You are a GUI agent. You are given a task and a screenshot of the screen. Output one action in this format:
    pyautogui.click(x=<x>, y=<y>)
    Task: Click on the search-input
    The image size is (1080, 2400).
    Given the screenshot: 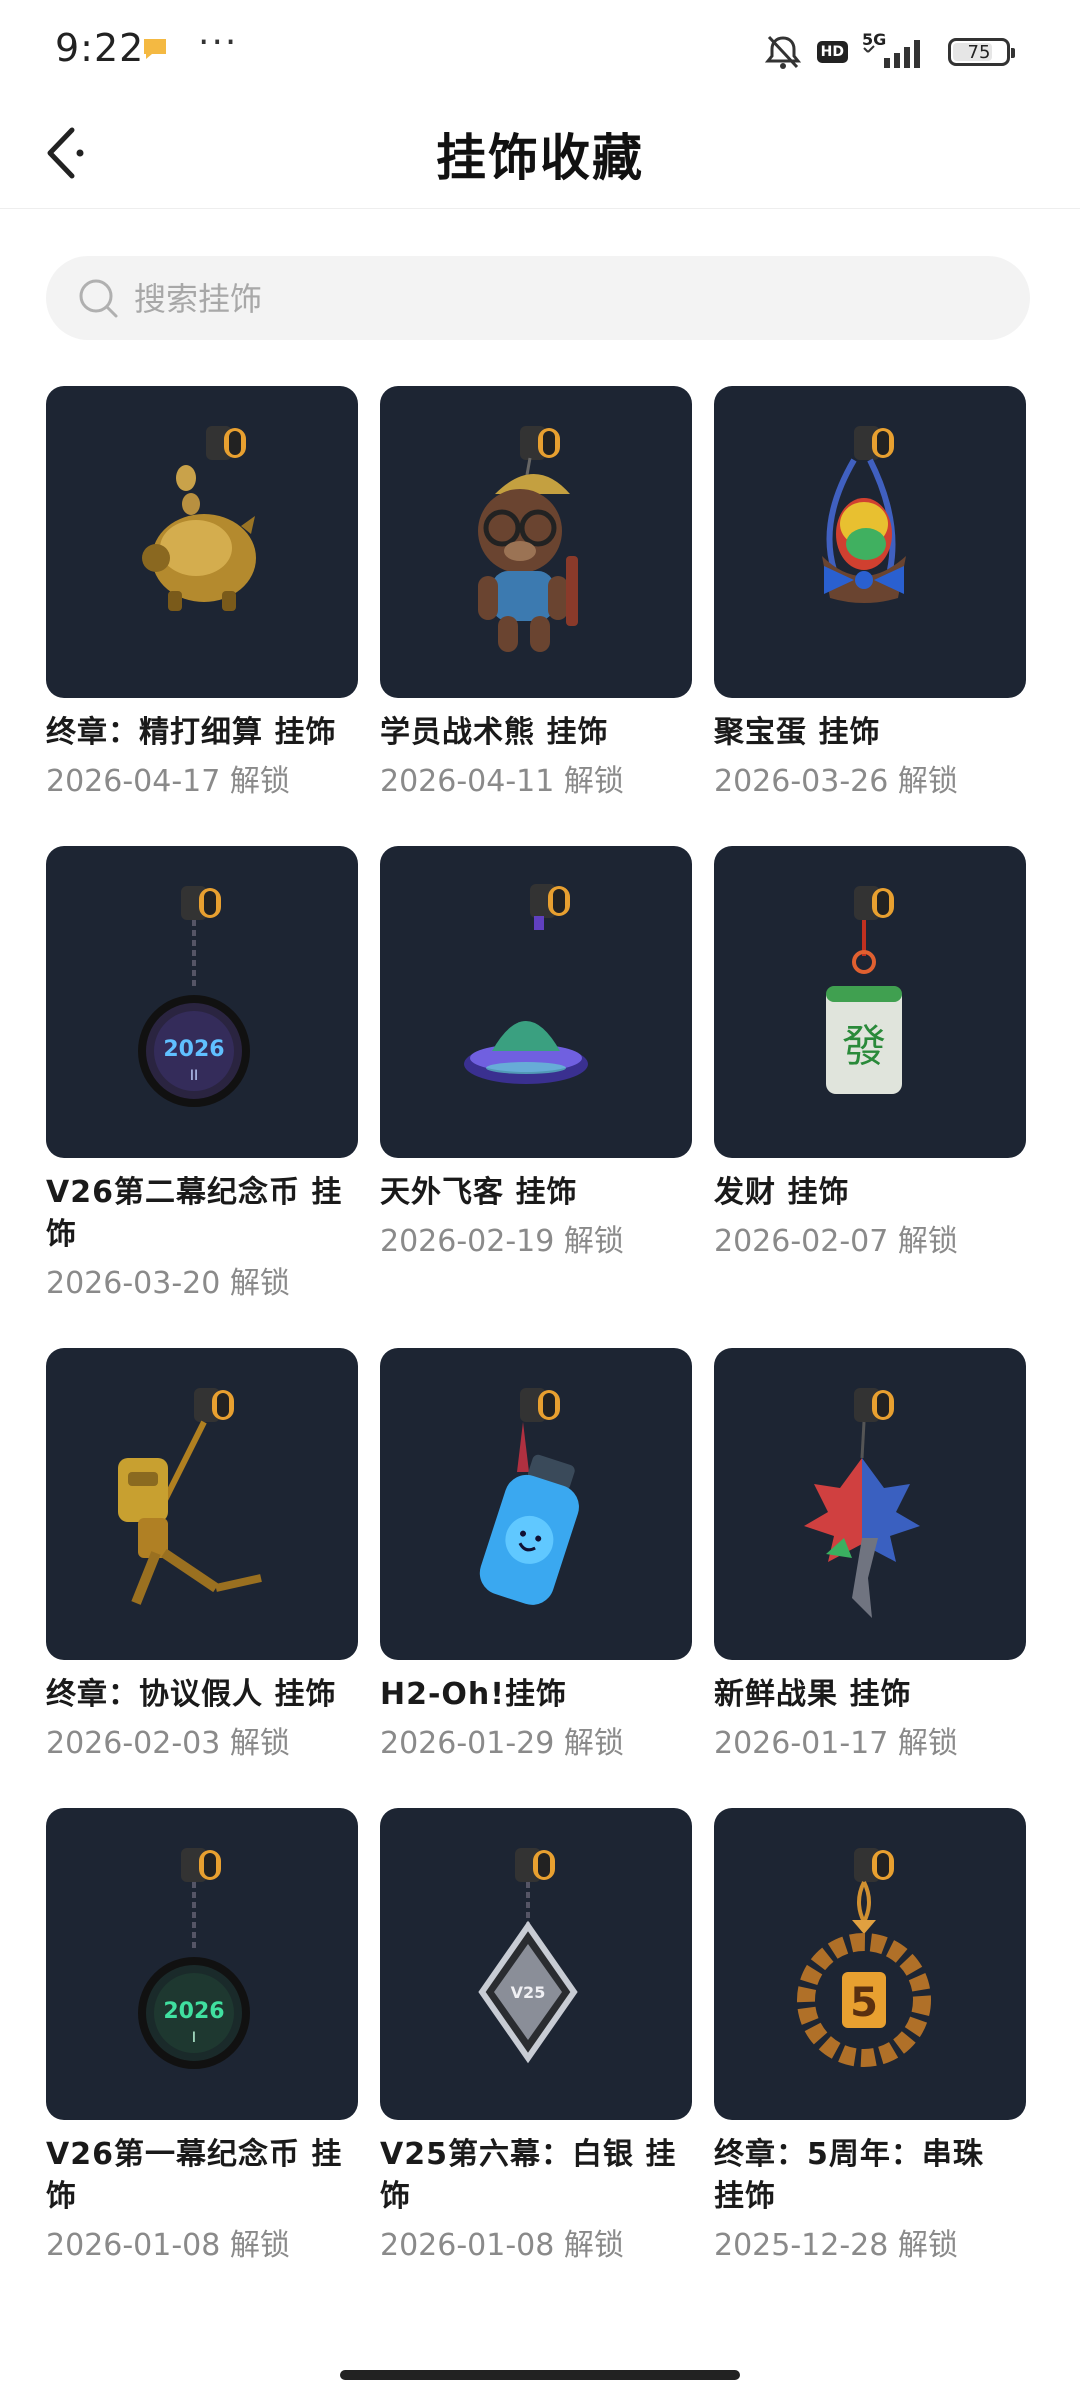 What is the action you would take?
    pyautogui.click(x=559, y=299)
    